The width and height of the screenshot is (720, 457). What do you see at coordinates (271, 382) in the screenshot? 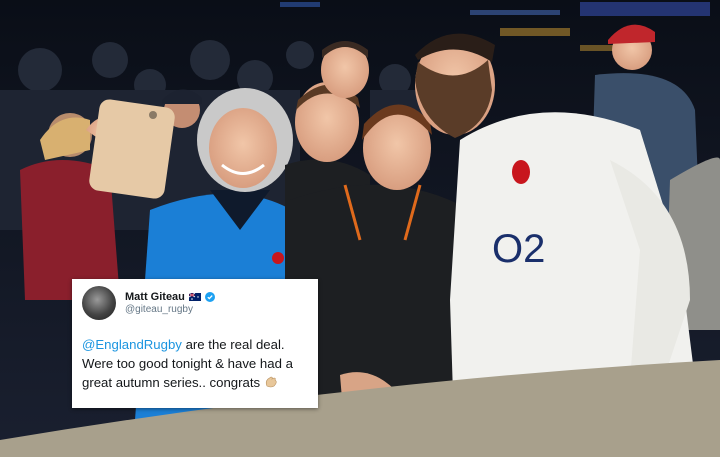
I see `clapping-hands-icon` at bounding box center [271, 382].